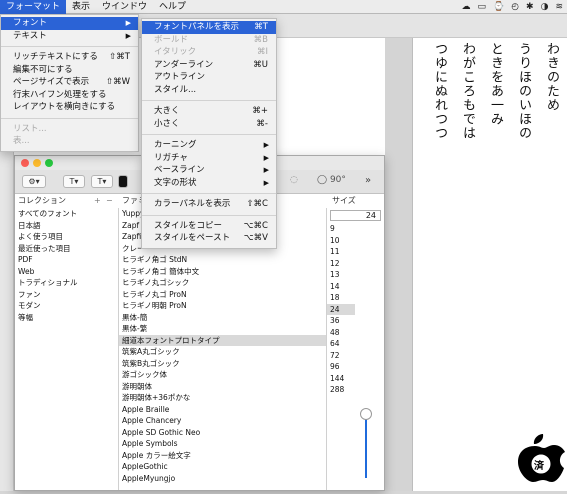 The height and width of the screenshot is (494, 567). I want to click on size-item: 48, so click(341, 333).